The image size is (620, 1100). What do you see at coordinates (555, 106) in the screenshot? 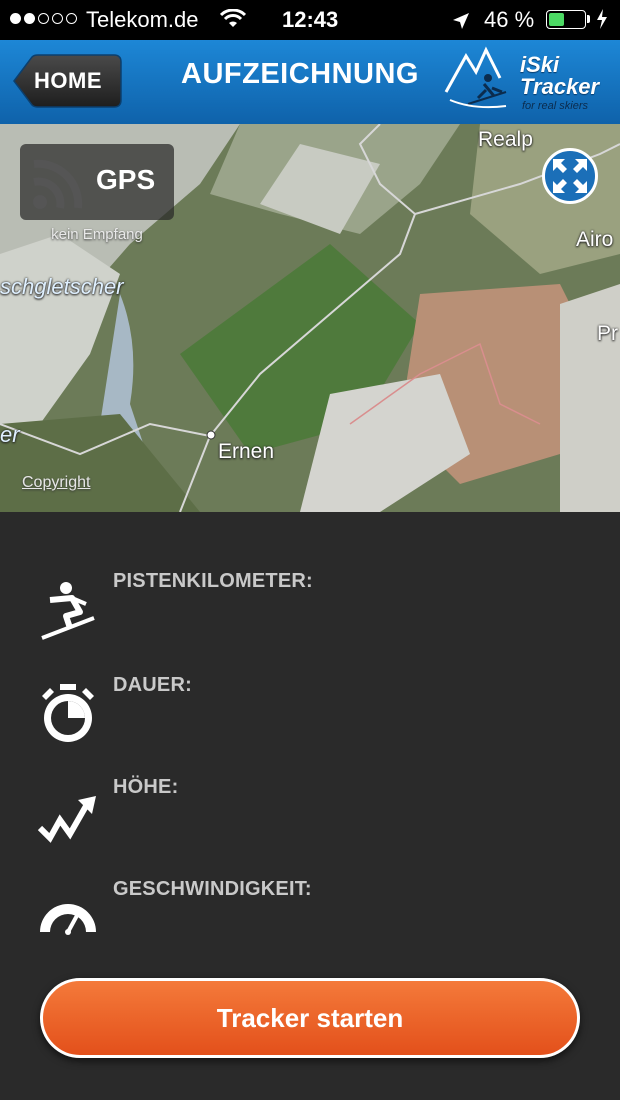
I see `logo-tagline: for real skiers` at bounding box center [555, 106].